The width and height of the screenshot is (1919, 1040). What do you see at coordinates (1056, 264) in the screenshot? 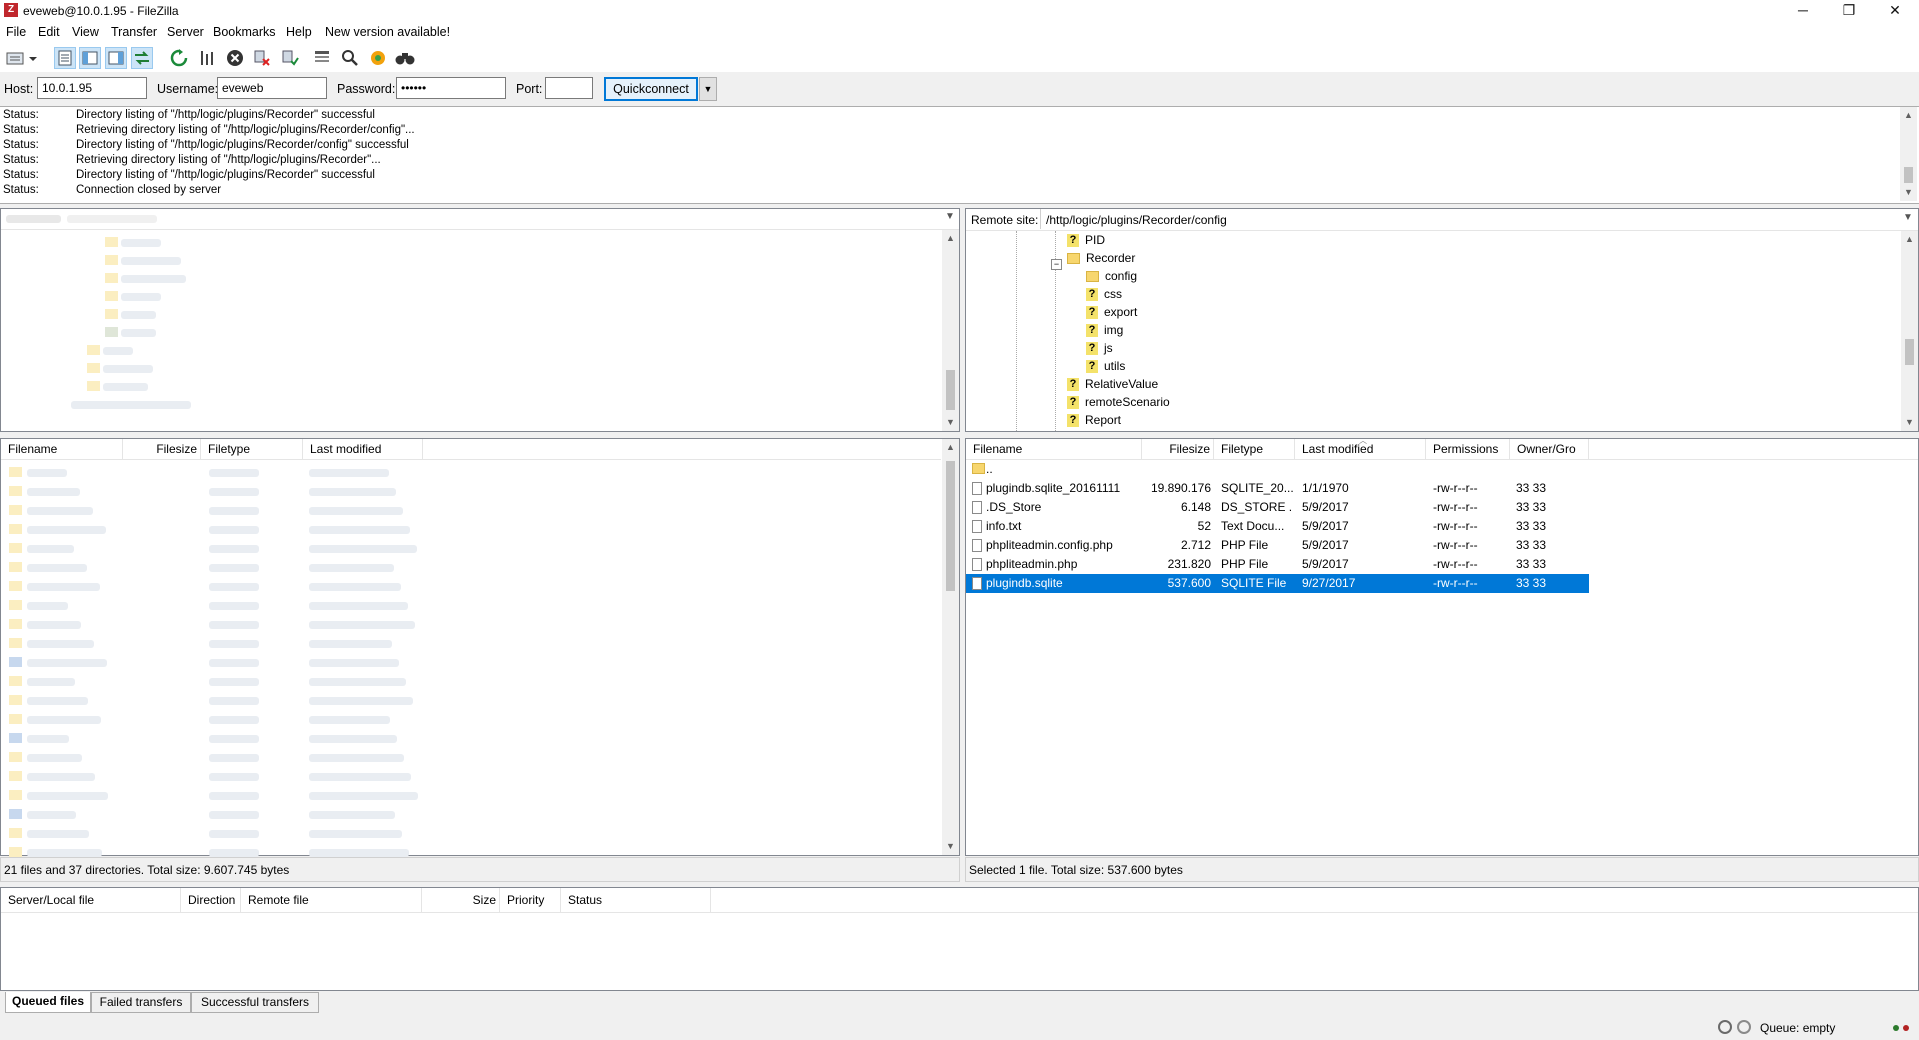
I see `collapse-icon: −` at bounding box center [1056, 264].